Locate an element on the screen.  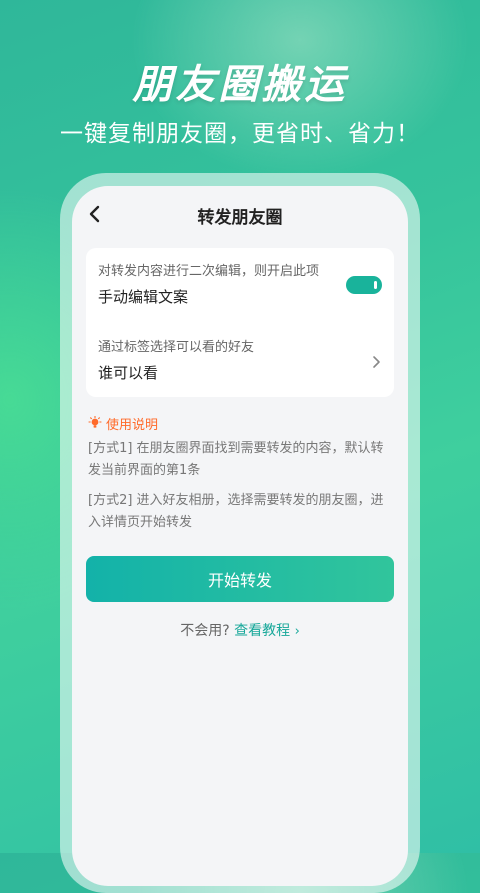
view-tutorial-link: 查看教程 is located at coordinates (262, 631).